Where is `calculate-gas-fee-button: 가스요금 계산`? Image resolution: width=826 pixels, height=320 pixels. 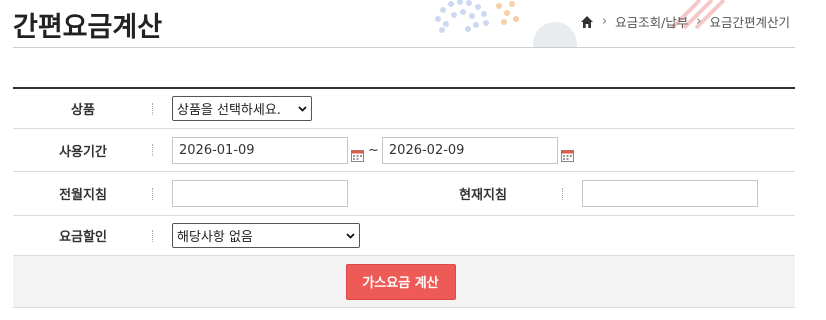
calculate-gas-fee-button: 가스요금 계산 is located at coordinates (400, 281).